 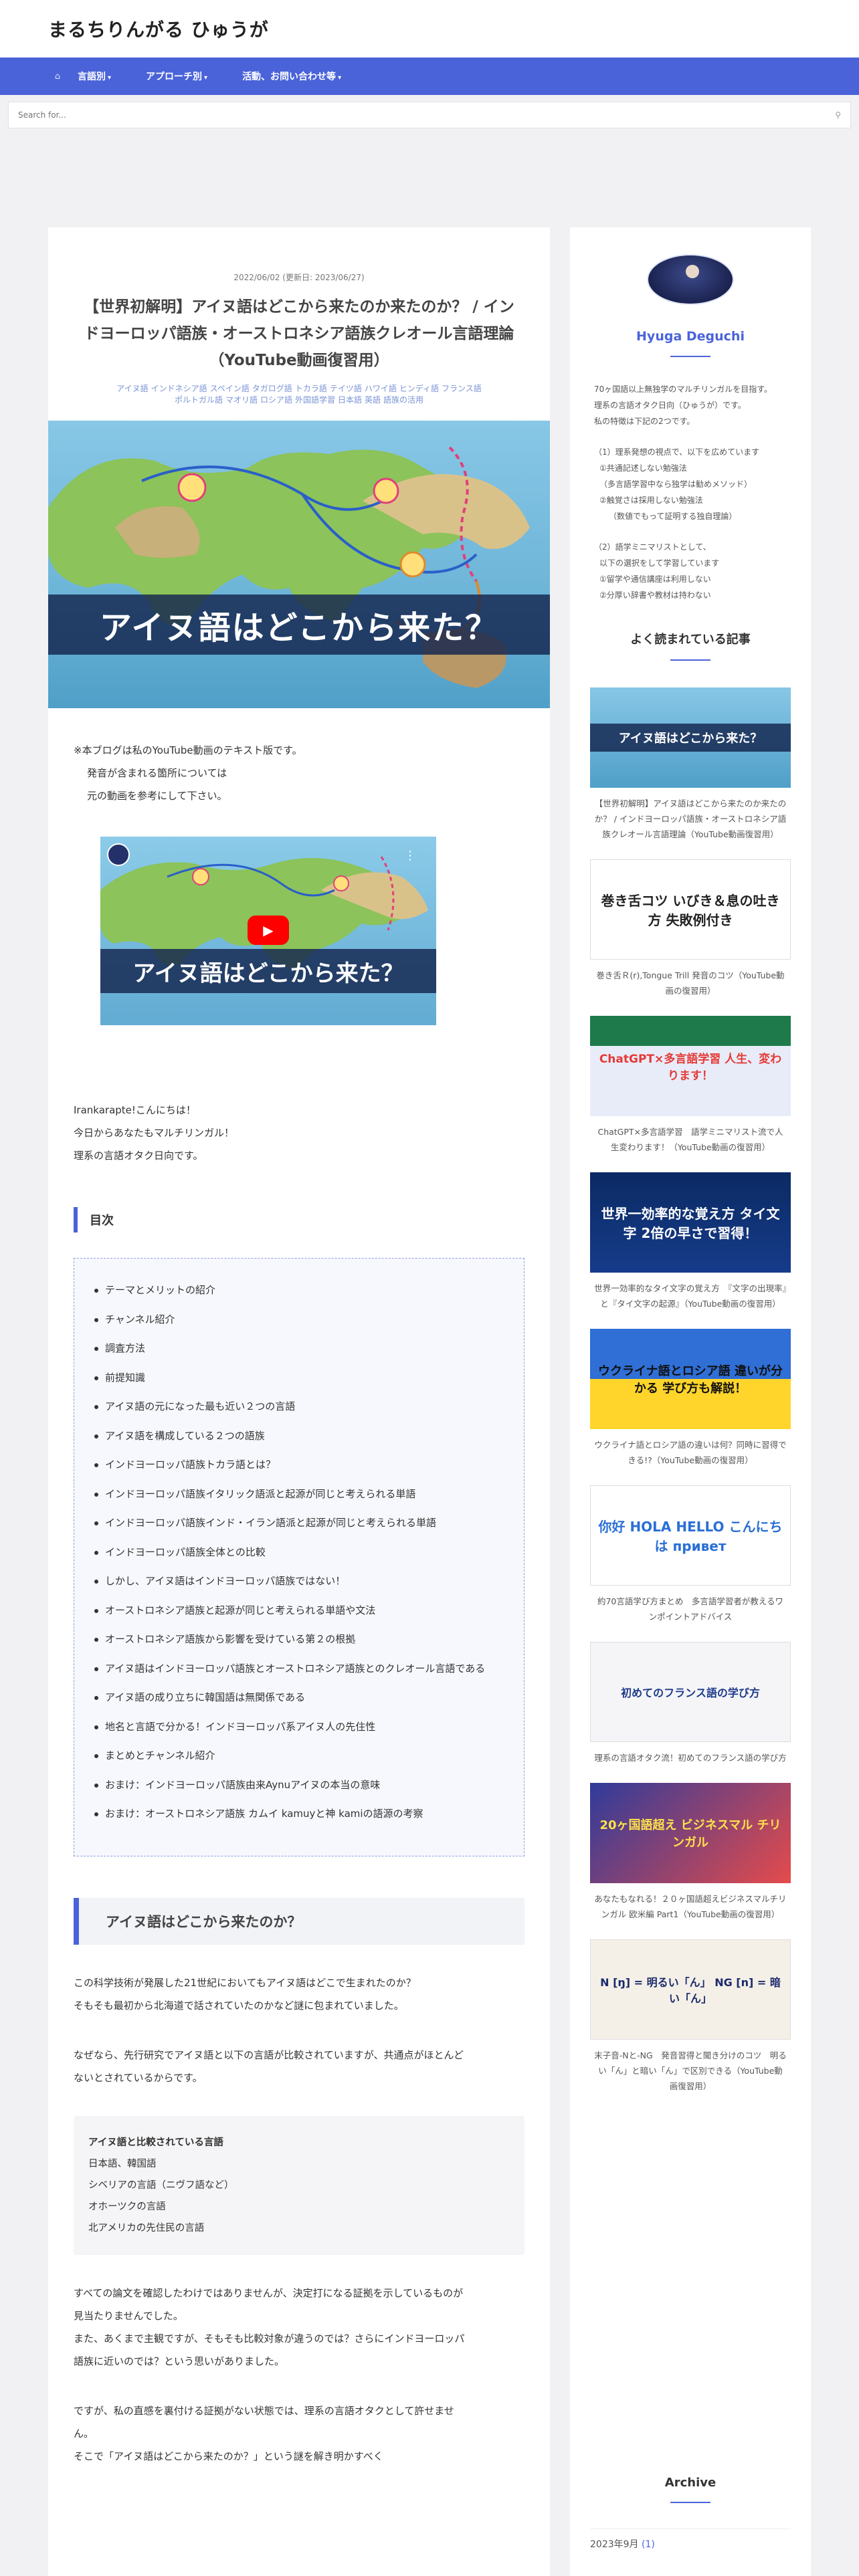 What do you see at coordinates (691, 2540) in the screenshot?
I see `archive-item: 2023年9月 (1)` at bounding box center [691, 2540].